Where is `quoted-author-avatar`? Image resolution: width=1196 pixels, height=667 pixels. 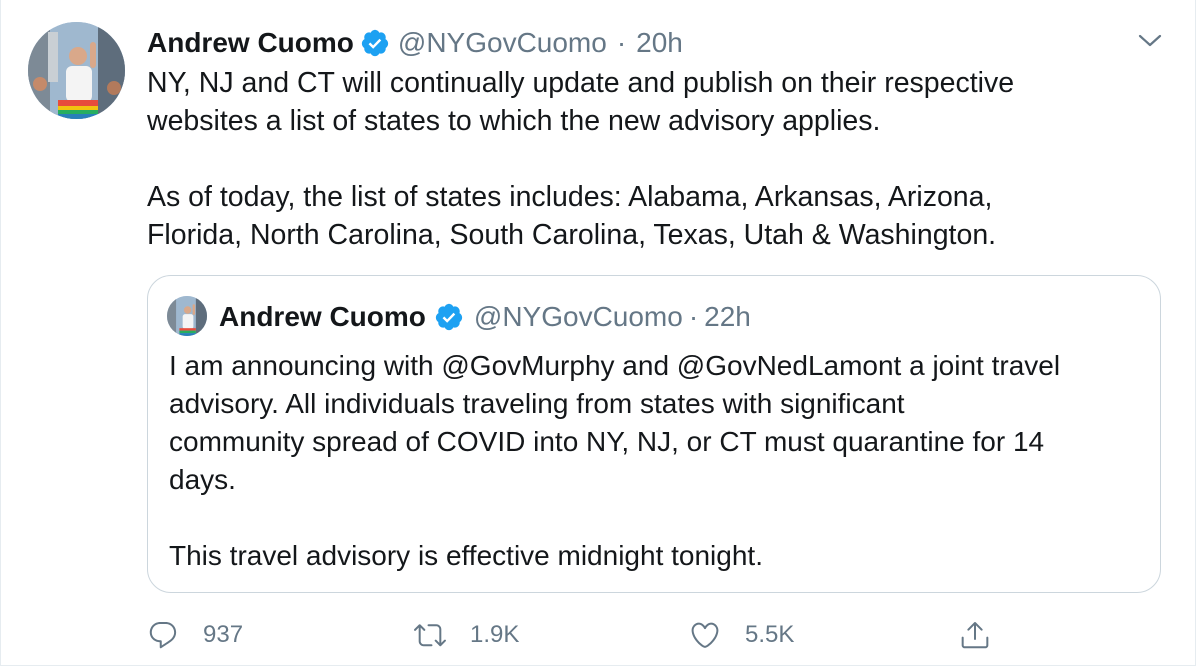 quoted-author-avatar is located at coordinates (187, 316).